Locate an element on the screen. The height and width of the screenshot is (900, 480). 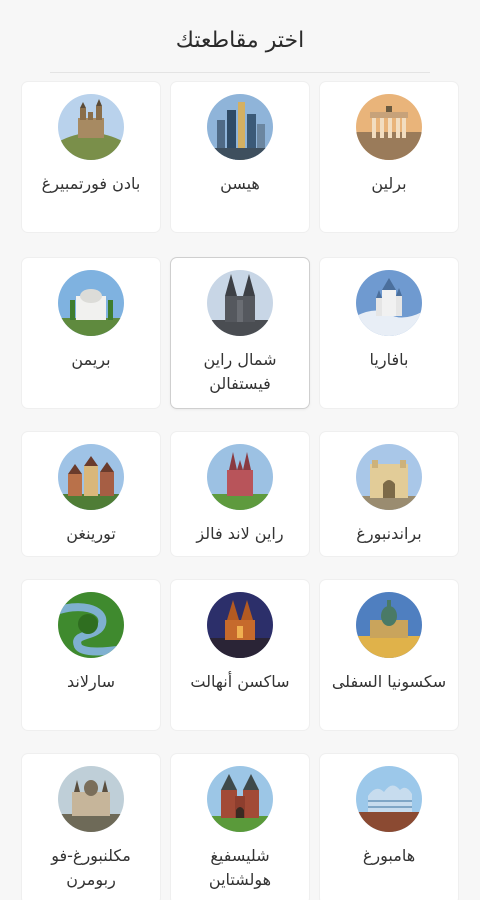
castle-hohenzollern-icon is located at coordinates (91, 127).